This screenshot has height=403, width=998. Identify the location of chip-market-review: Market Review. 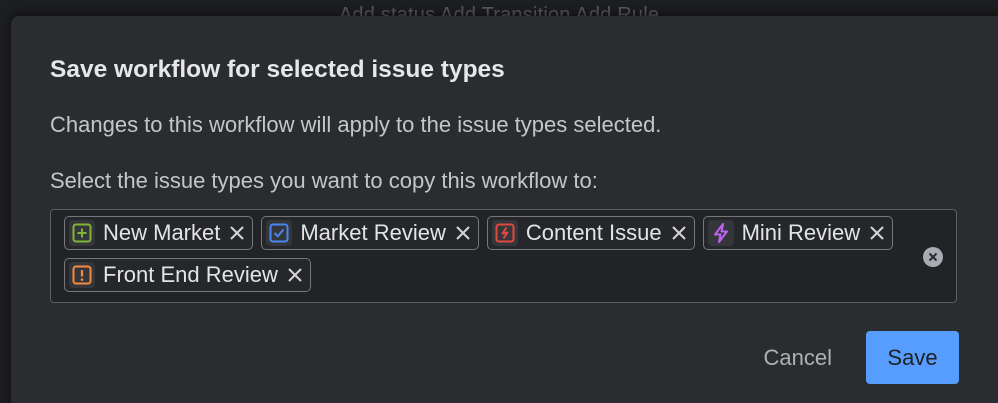
(370, 233).